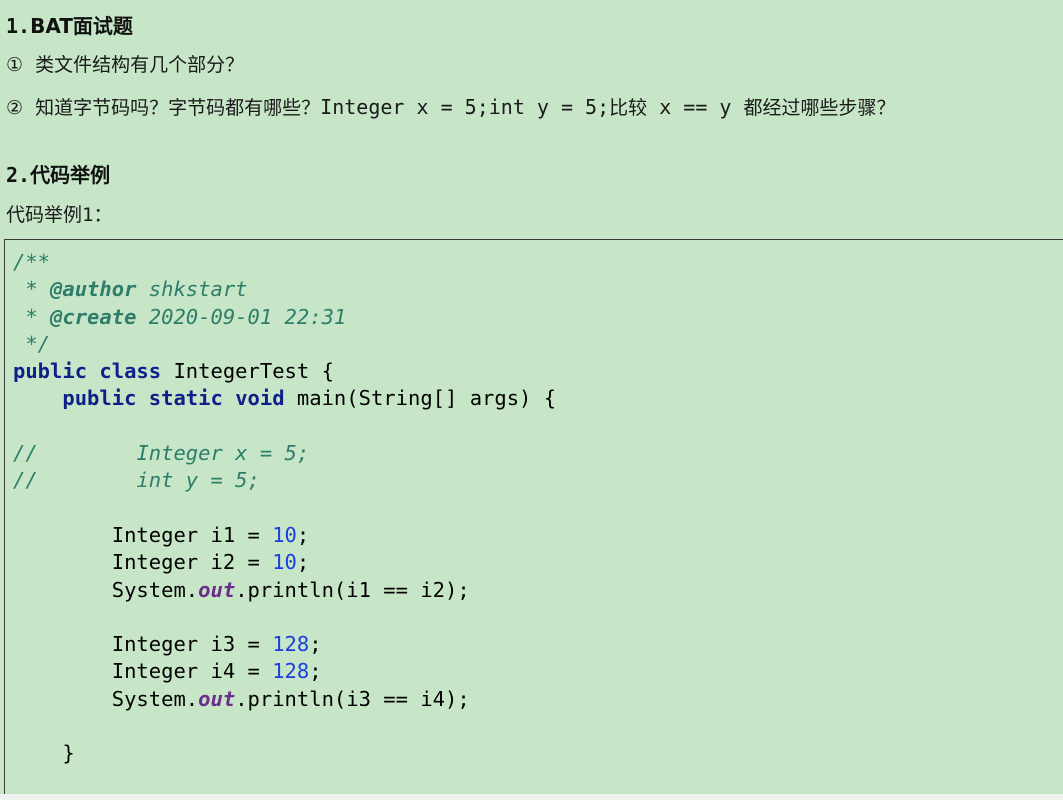  Describe the element at coordinates (32, 343) in the screenshot. I see `javadoc-close: */` at that location.